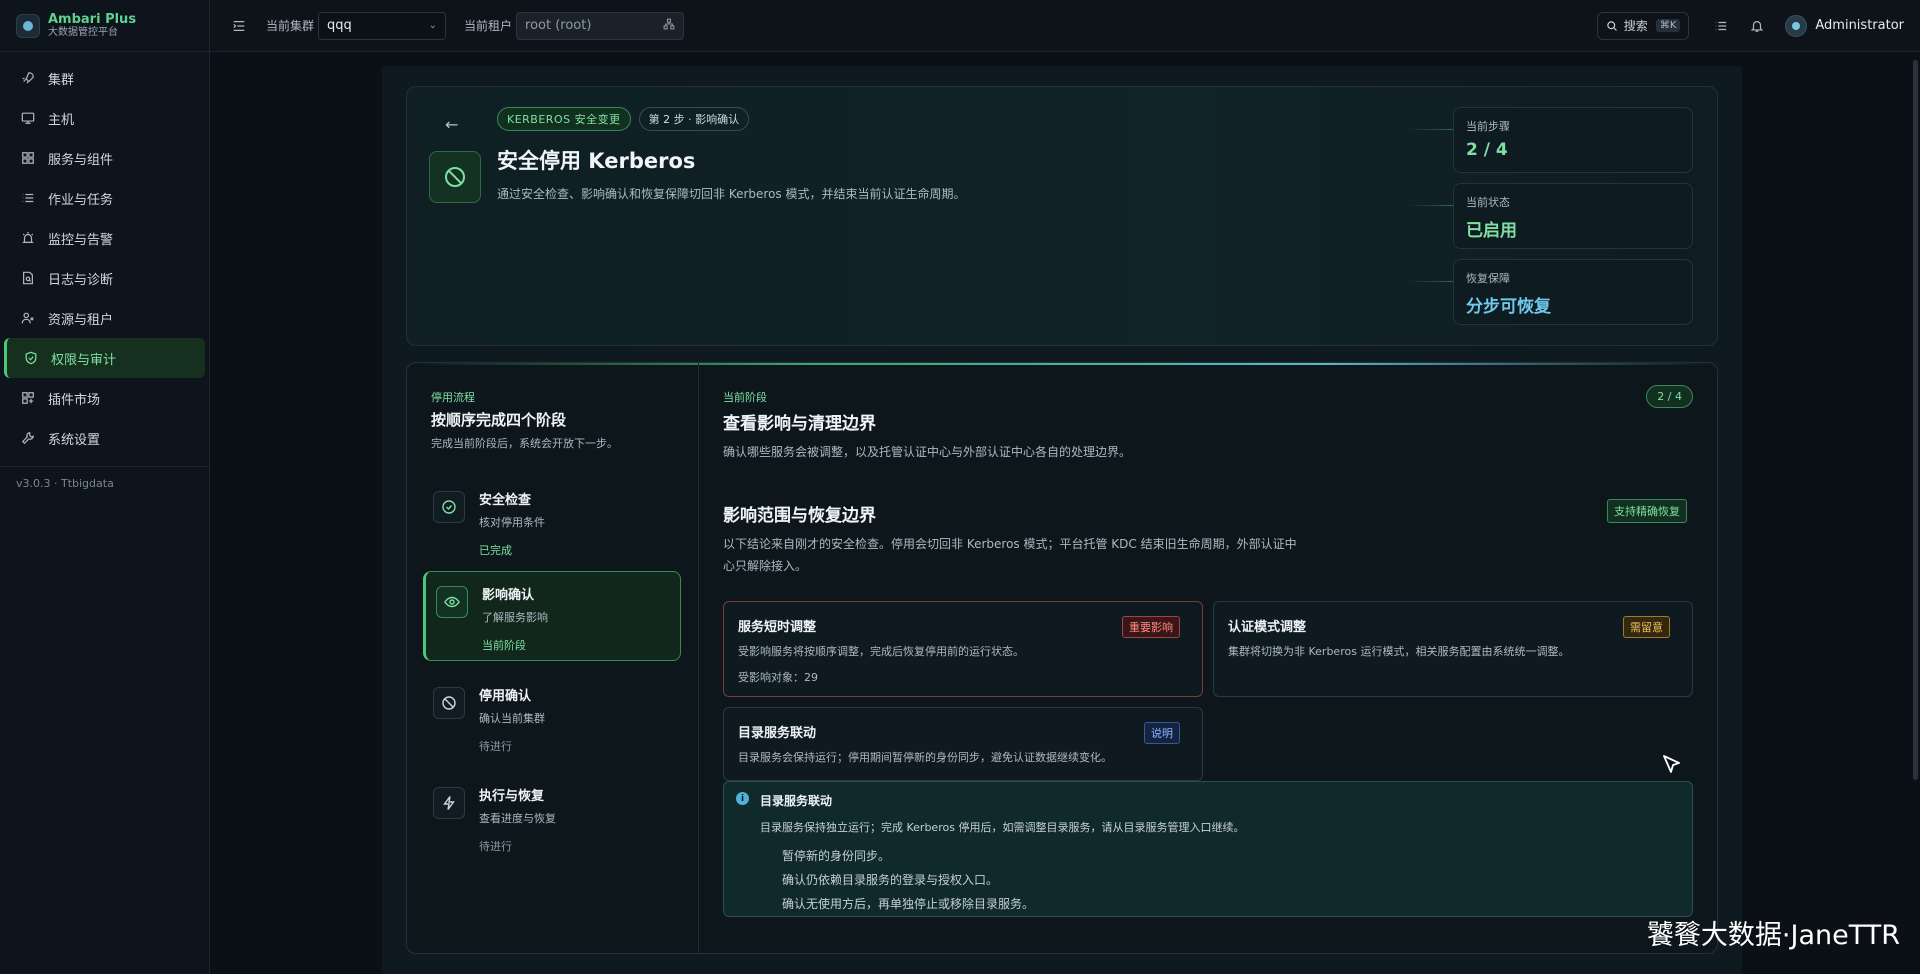 The width and height of the screenshot is (1920, 974). Describe the element at coordinates (495, 550) in the screenshot. I see `step-status: 已完成` at that location.